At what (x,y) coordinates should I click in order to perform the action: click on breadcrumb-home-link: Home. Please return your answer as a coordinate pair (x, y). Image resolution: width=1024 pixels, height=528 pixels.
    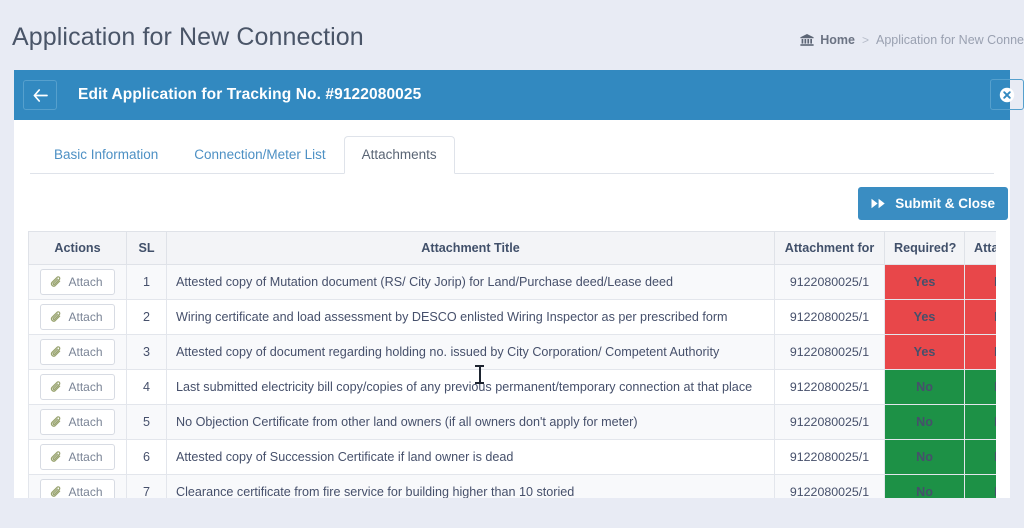
    Looking at the image, I should click on (827, 40).